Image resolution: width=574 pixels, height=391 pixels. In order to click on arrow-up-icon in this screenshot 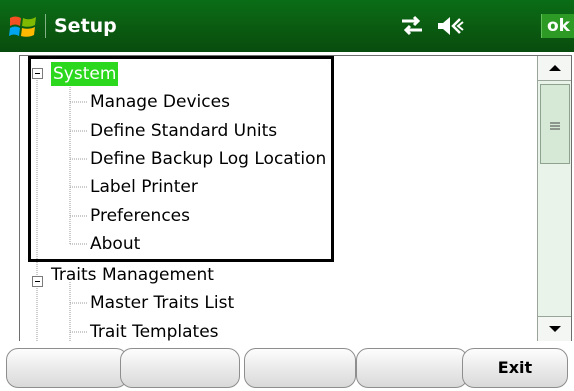, I will do `click(555, 68)`.